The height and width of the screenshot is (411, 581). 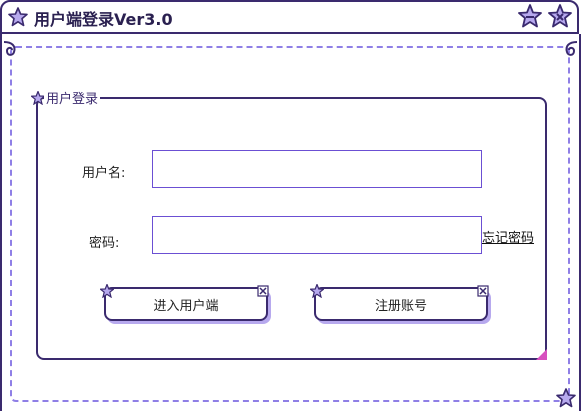 What do you see at coordinates (530, 16) in the screenshot?
I see `minimize-star-icon` at bounding box center [530, 16].